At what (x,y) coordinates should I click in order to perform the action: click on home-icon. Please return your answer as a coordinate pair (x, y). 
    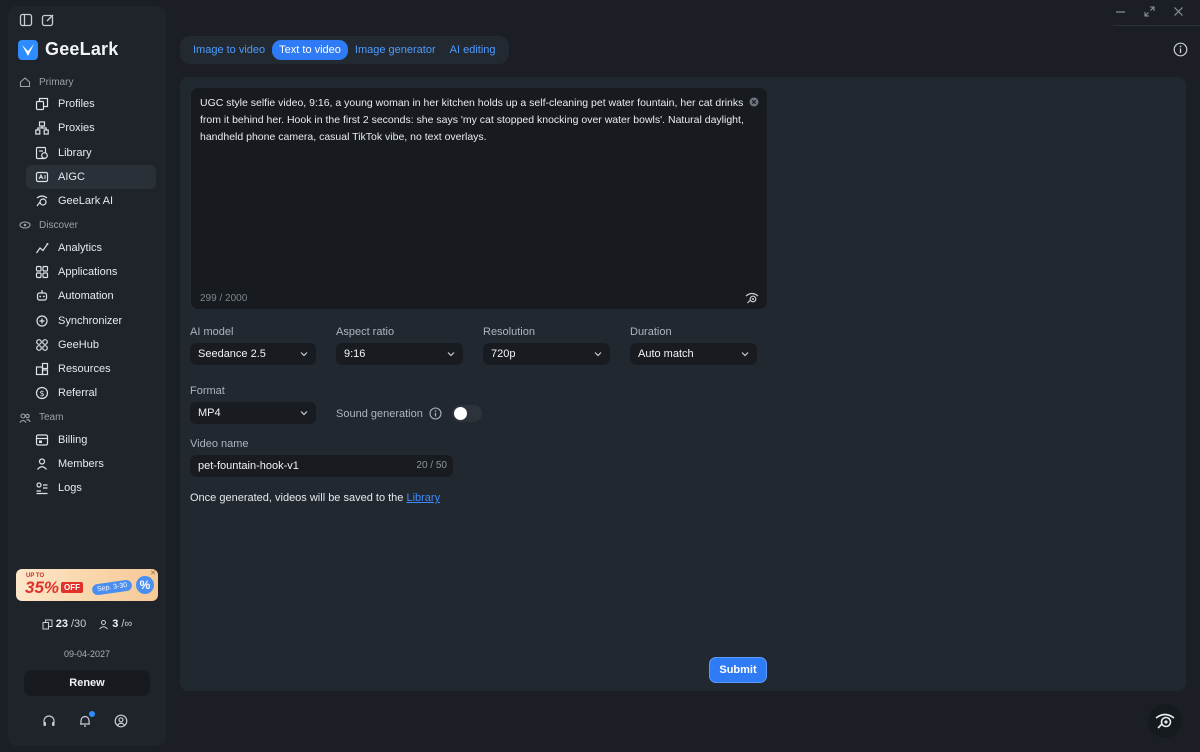
    Looking at the image, I should click on (25, 82).